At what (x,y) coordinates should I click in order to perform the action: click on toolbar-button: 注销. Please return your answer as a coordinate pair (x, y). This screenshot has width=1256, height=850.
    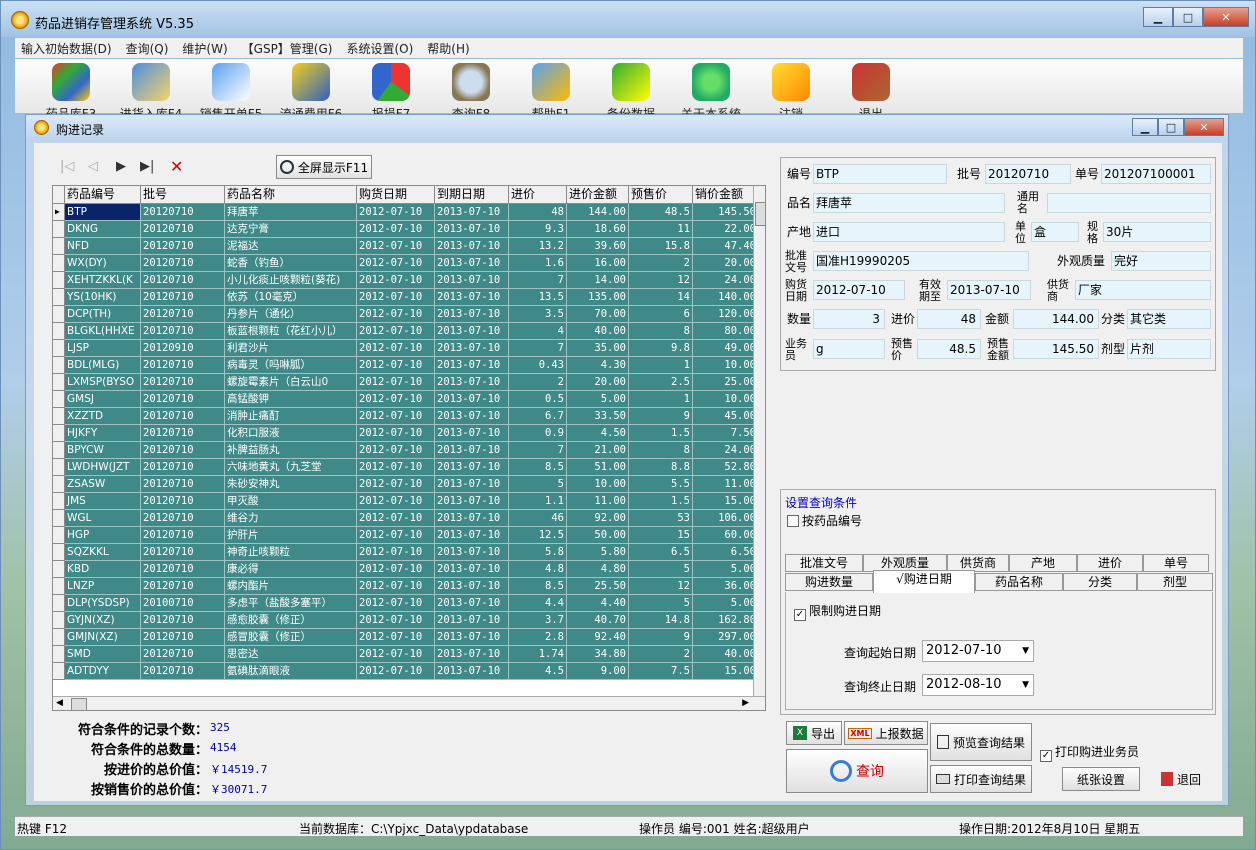
    Looking at the image, I should click on (791, 92).